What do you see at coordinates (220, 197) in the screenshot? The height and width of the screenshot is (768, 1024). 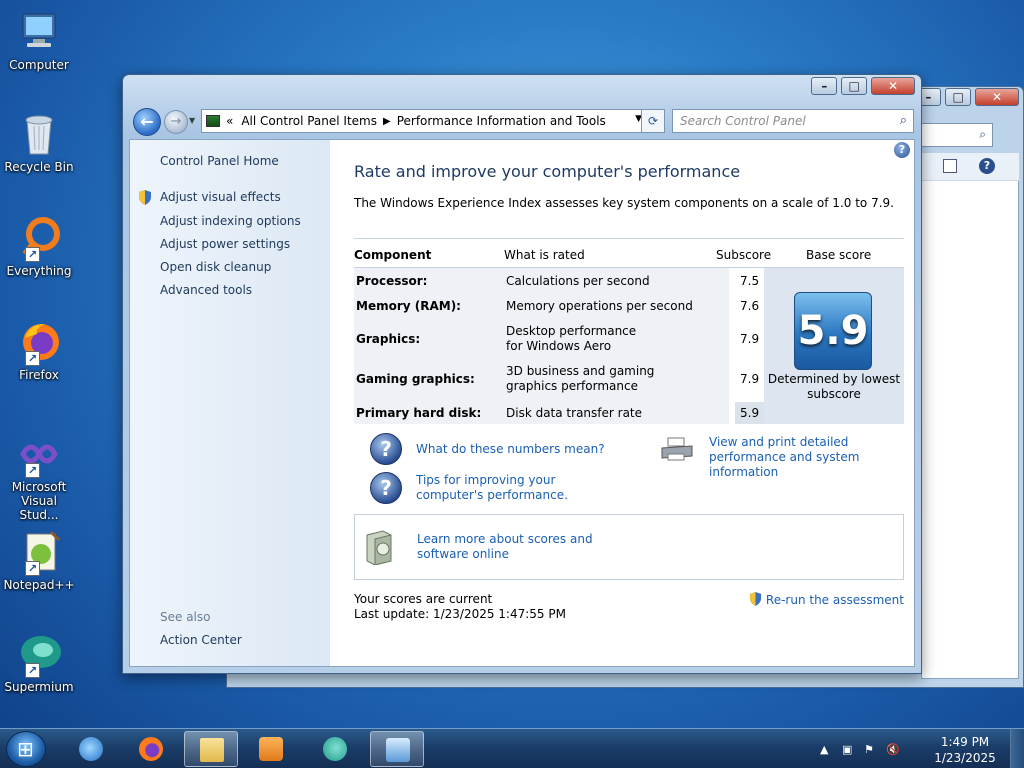 I see `sidebar-link-adjust-visual-effects: Adjust visual effects` at bounding box center [220, 197].